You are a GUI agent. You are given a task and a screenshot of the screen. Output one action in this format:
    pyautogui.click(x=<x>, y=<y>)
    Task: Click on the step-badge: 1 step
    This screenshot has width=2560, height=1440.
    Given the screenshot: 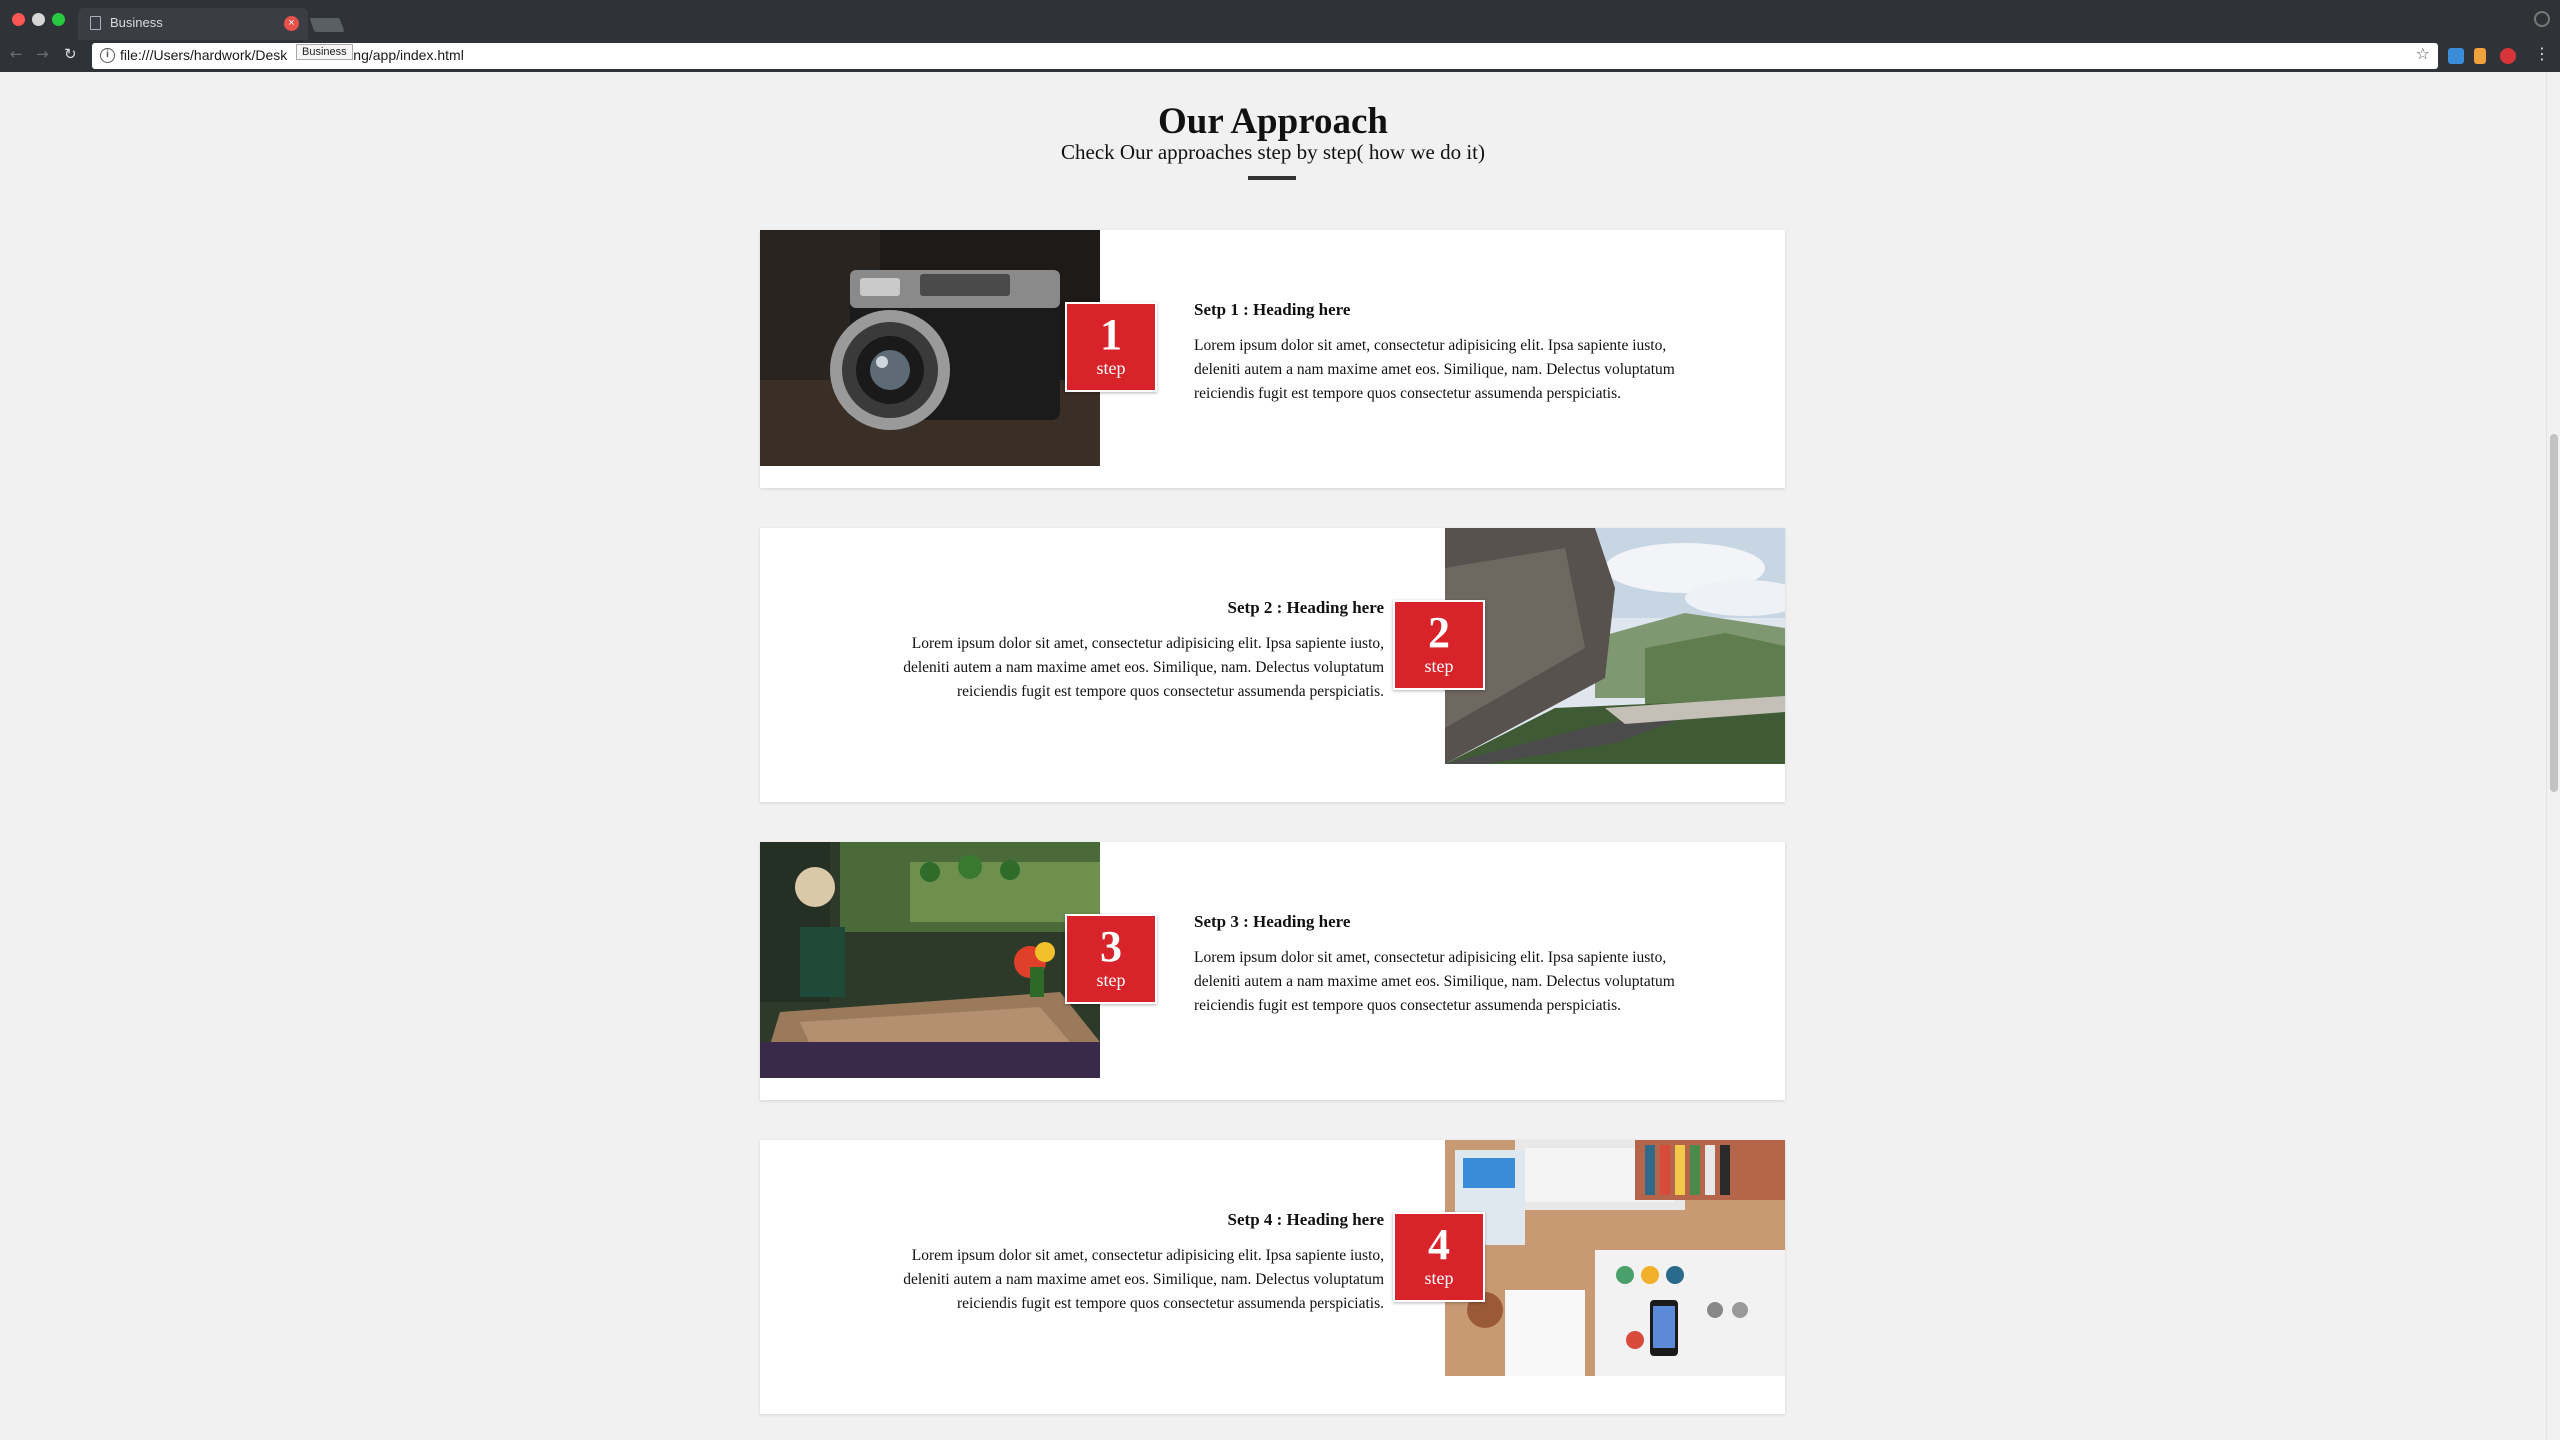 What is the action you would take?
    pyautogui.click(x=1111, y=347)
    